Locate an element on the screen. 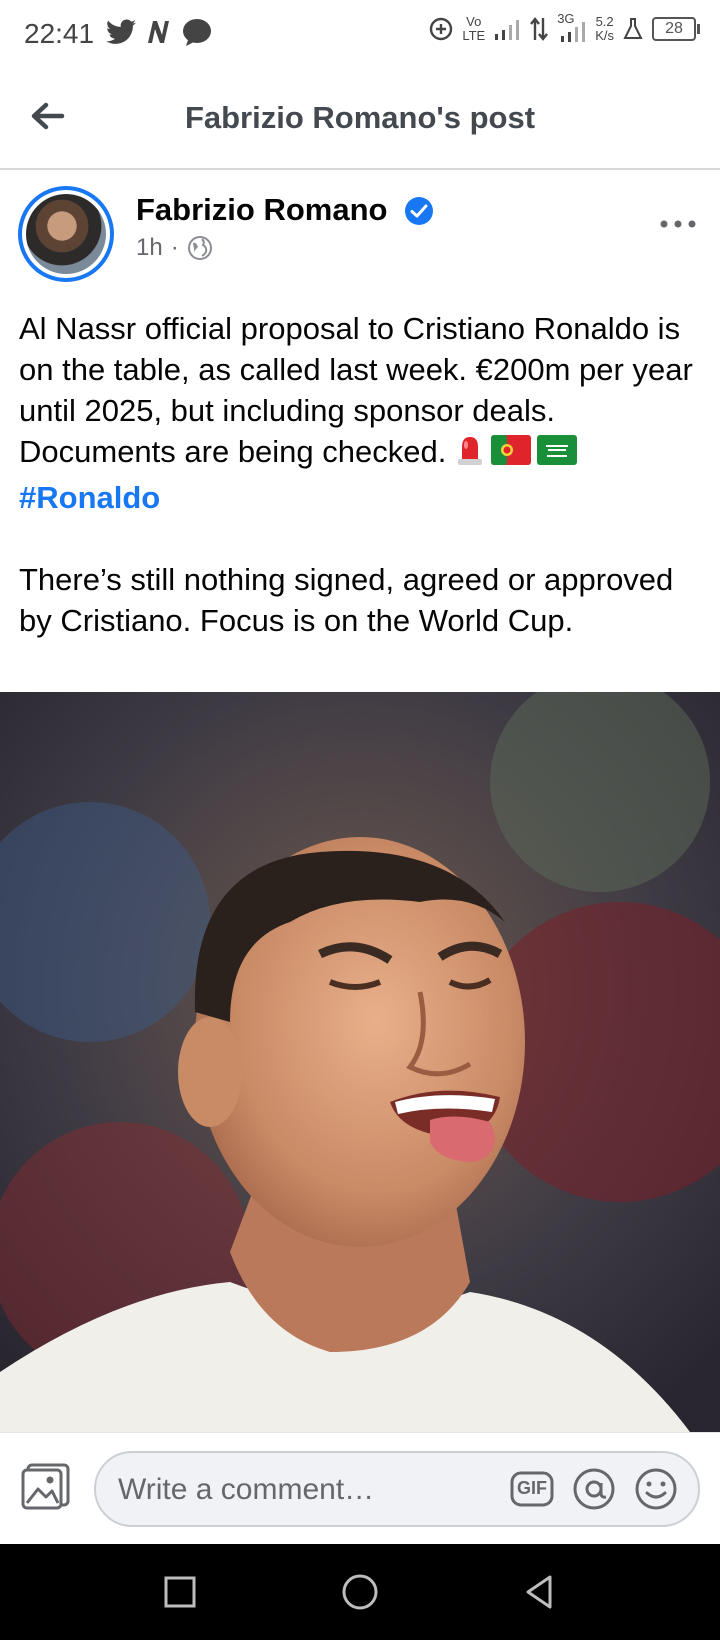 The height and width of the screenshot is (1640, 720). n-app-icon is located at coordinates (158, 32).